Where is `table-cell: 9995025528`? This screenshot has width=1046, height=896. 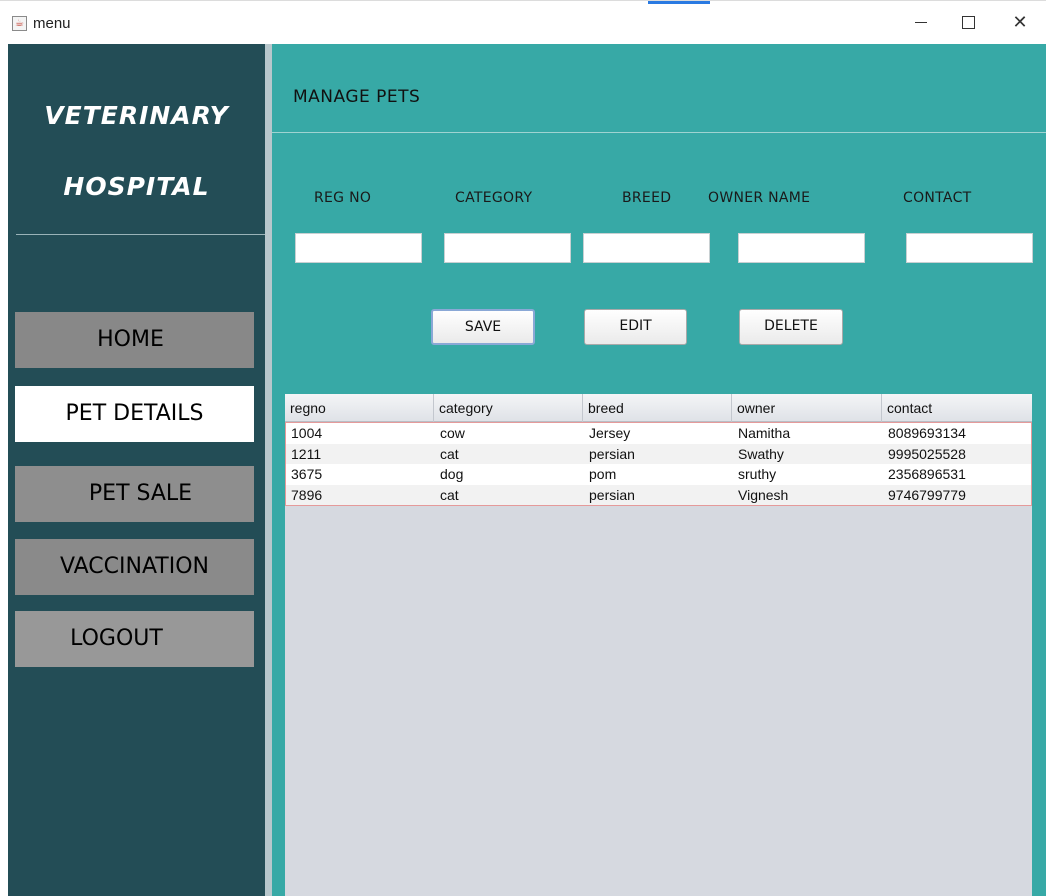
table-cell: 9995025528 is located at coordinates (927, 453).